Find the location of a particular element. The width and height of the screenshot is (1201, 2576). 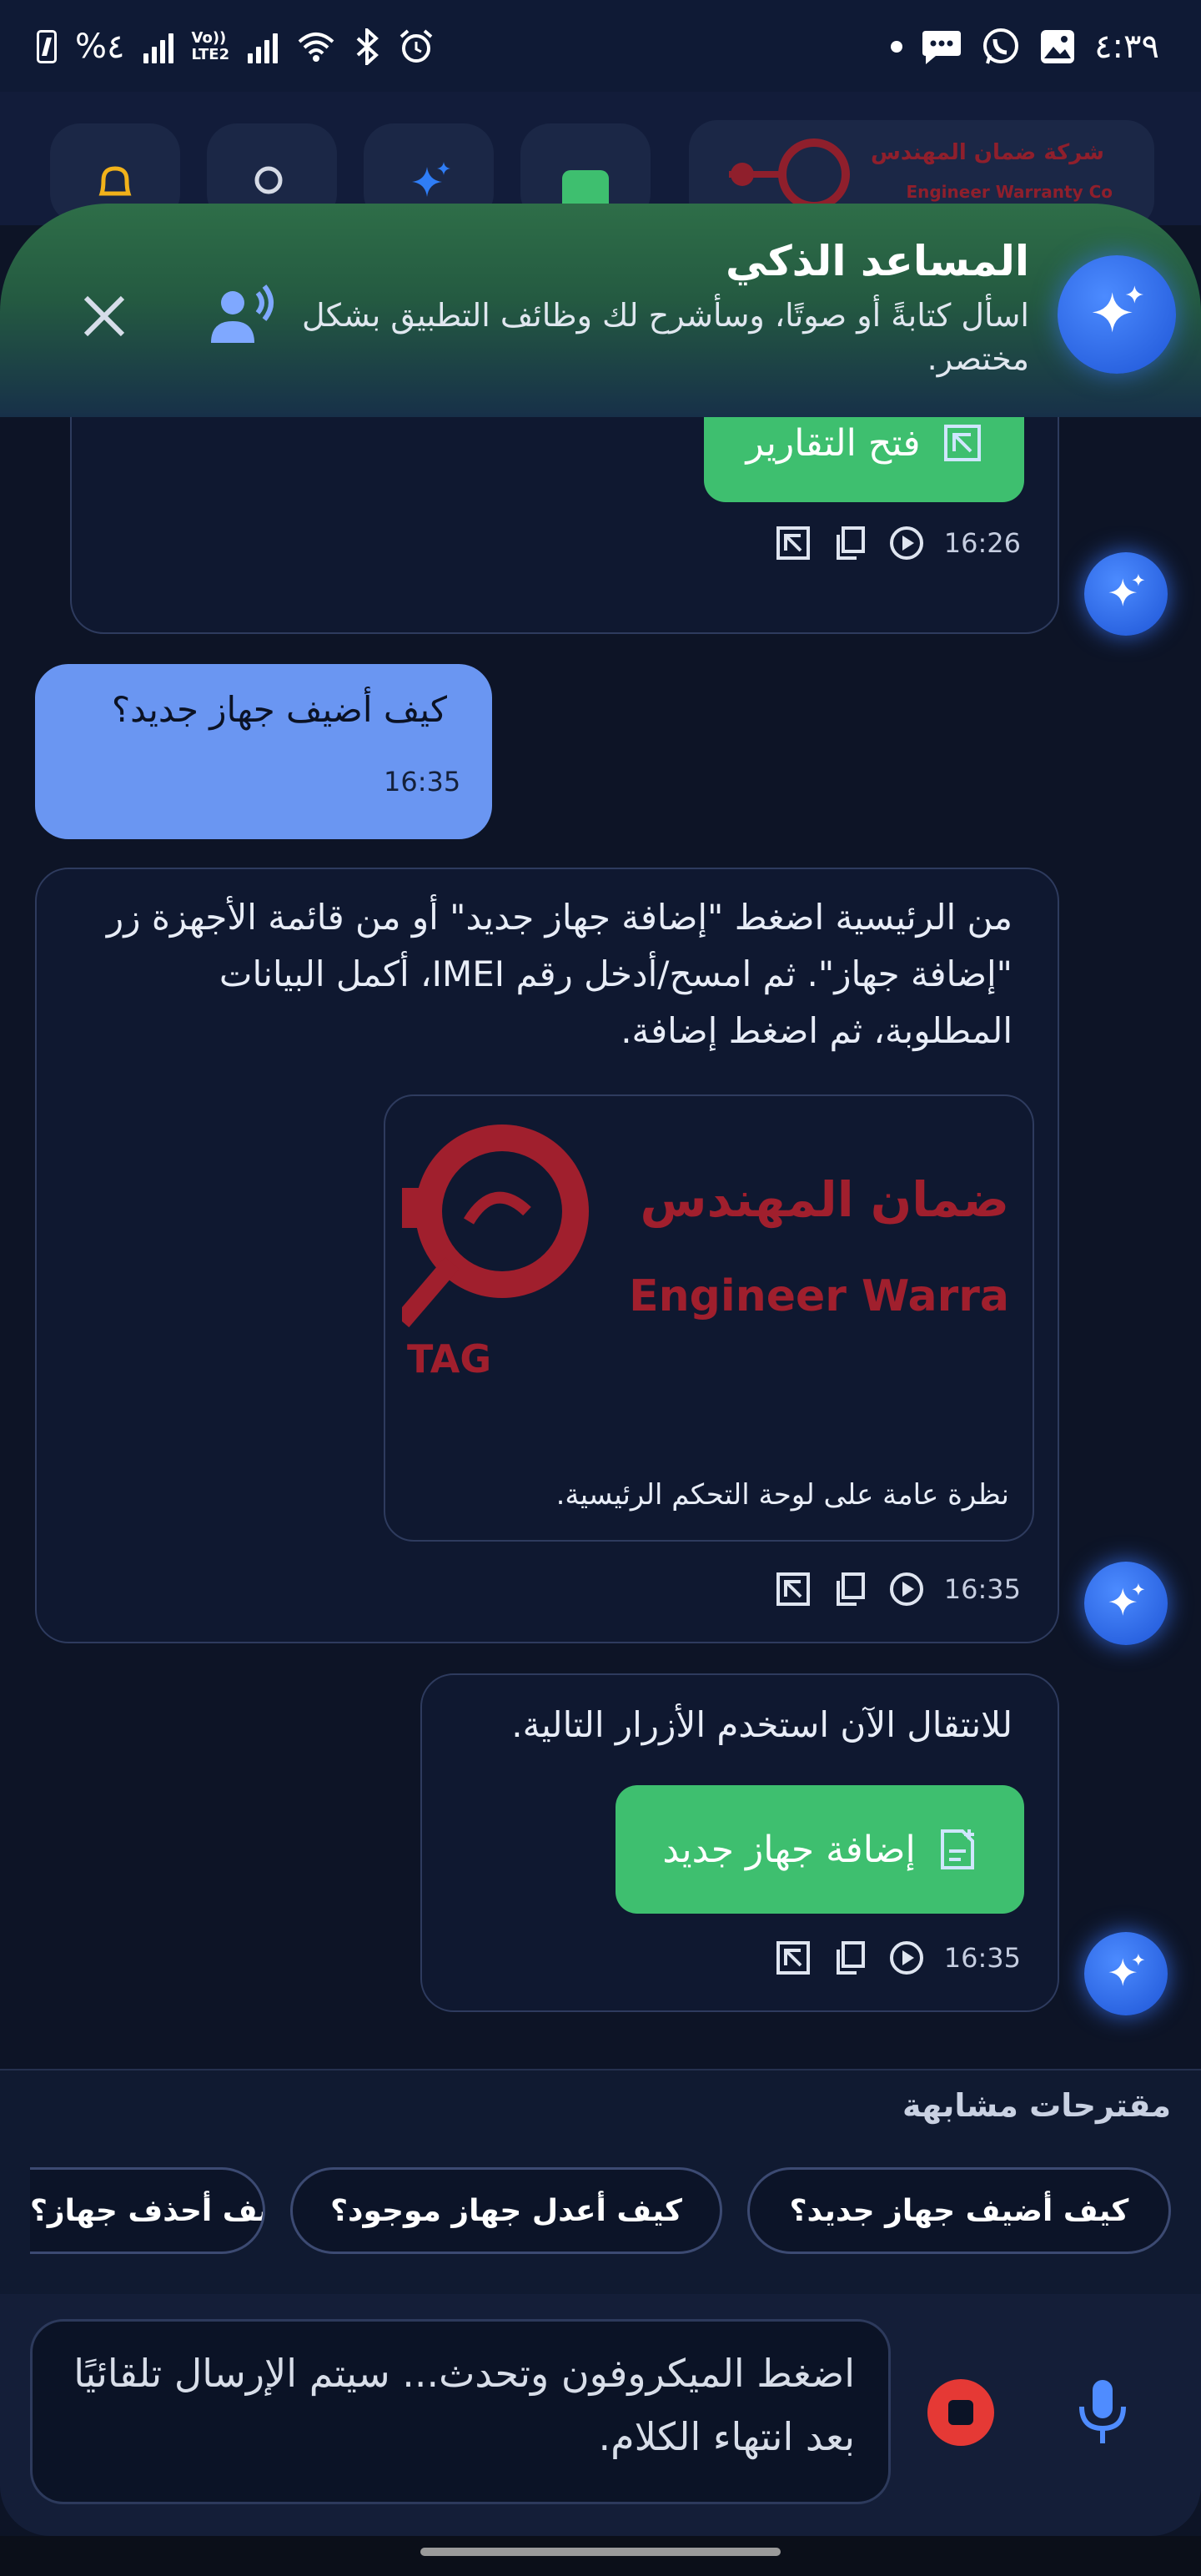

add-device-label: إضافة جهاز جديد is located at coordinates (789, 1849).